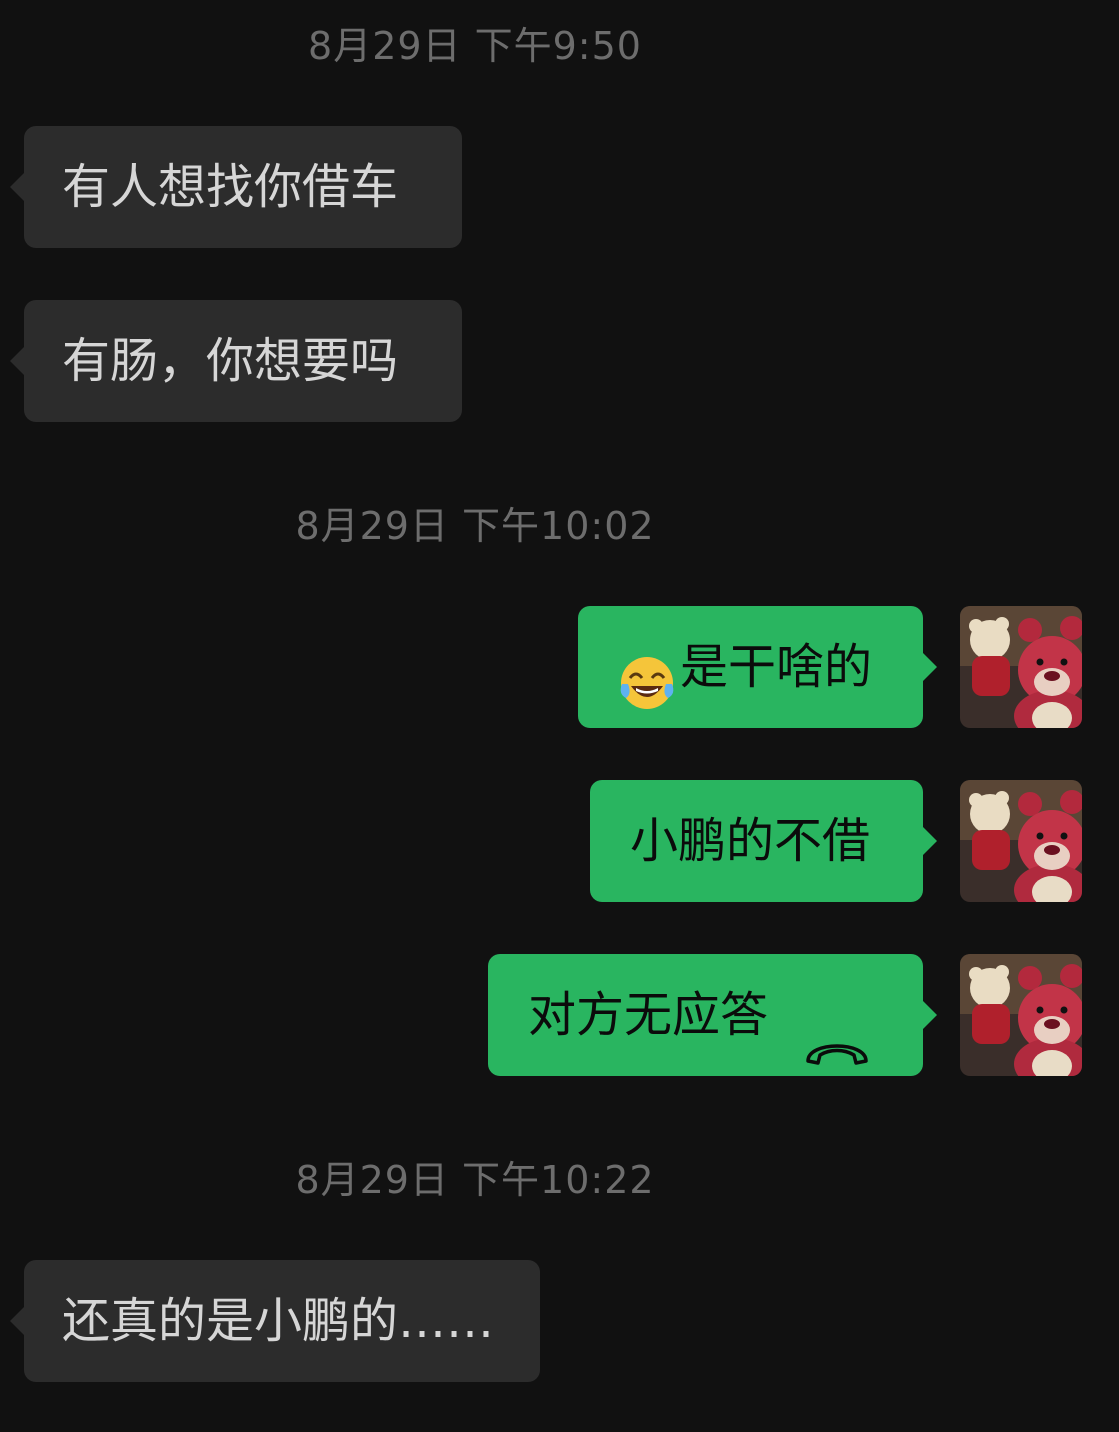 The image size is (1119, 1432). Describe the element at coordinates (230, 187) in the screenshot. I see `message-text: 有人想找你借车` at that location.